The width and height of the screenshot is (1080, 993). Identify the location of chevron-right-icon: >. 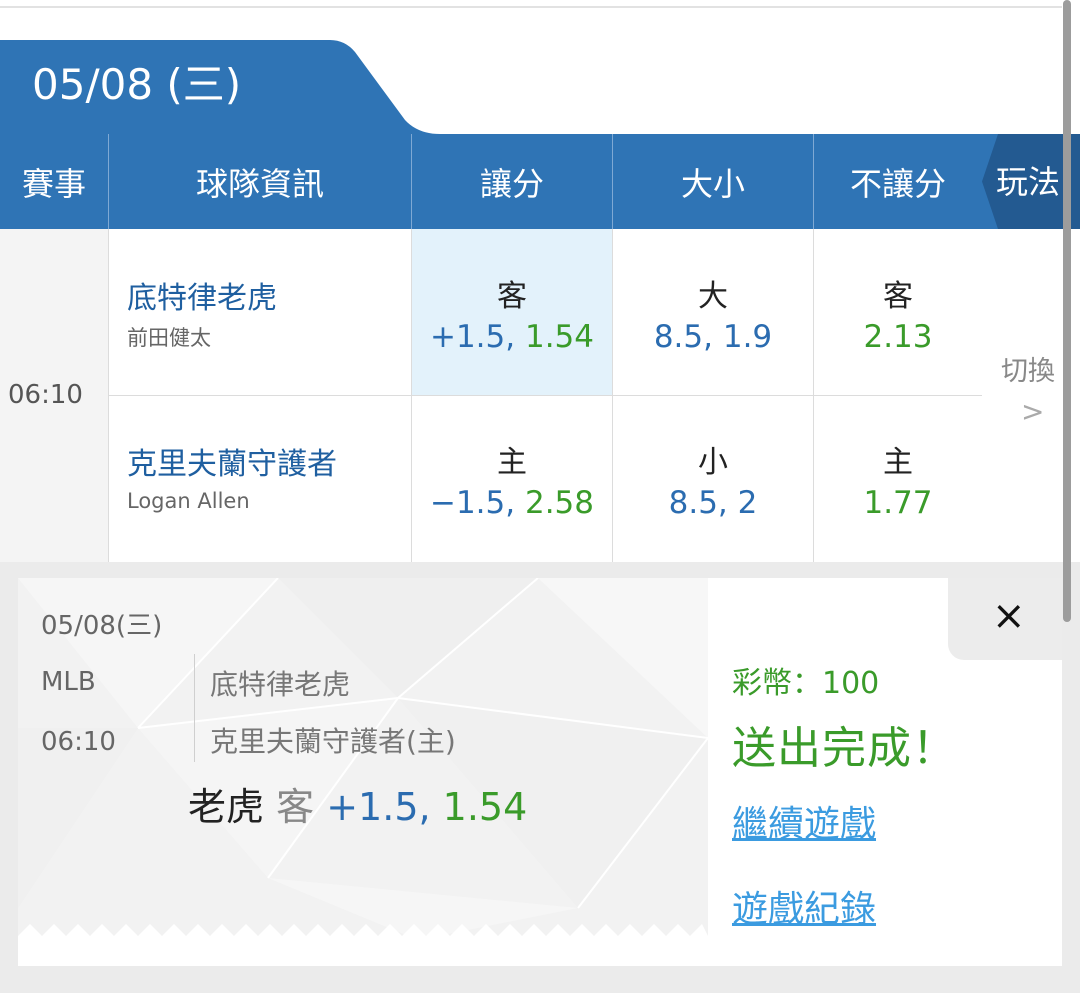
(1032, 411).